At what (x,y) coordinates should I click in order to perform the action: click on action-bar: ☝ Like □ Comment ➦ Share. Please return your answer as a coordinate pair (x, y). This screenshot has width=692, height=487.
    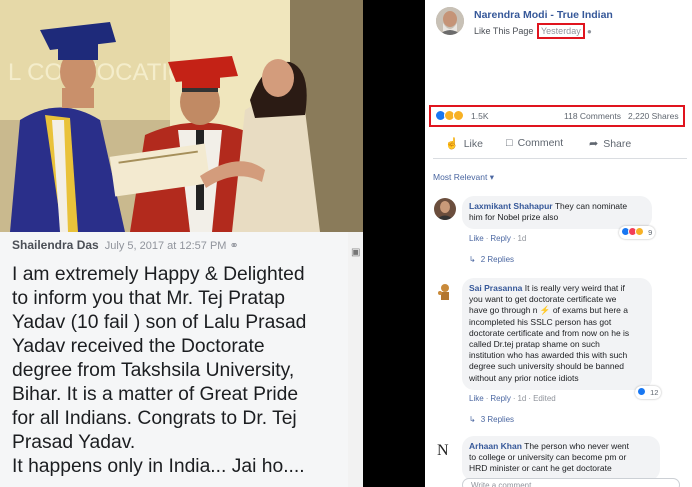
    Looking at the image, I should click on (560, 146).